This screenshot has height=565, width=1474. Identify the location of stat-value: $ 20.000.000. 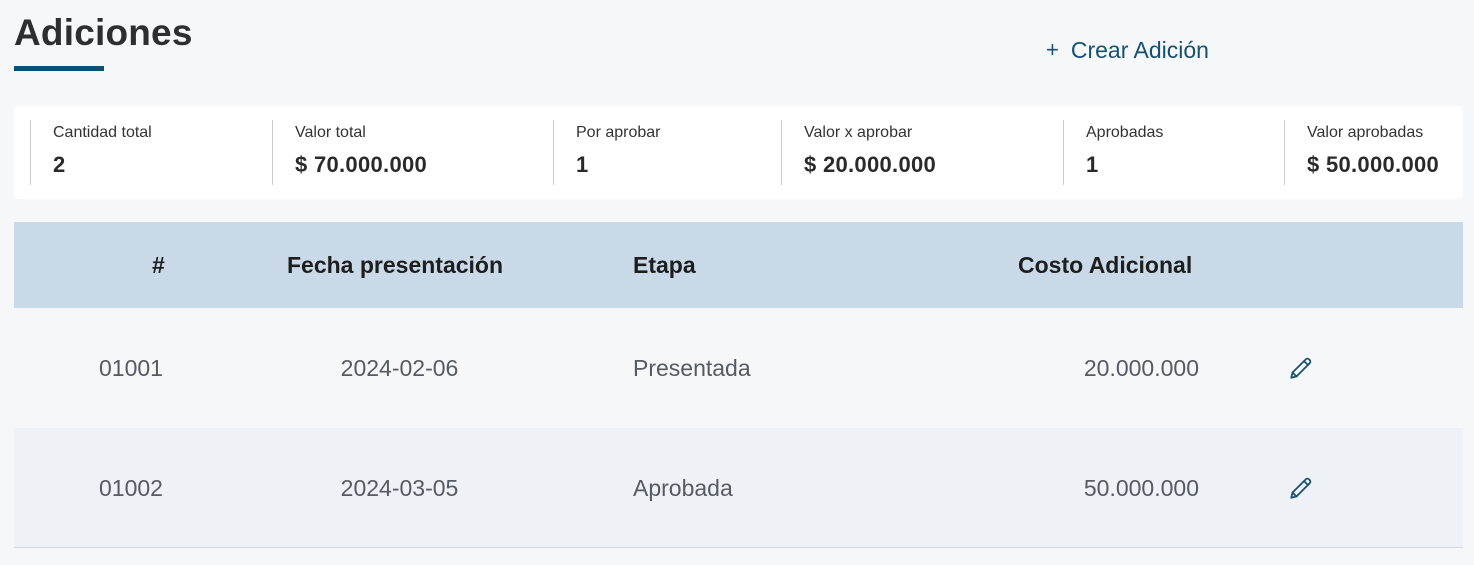
(870, 164).